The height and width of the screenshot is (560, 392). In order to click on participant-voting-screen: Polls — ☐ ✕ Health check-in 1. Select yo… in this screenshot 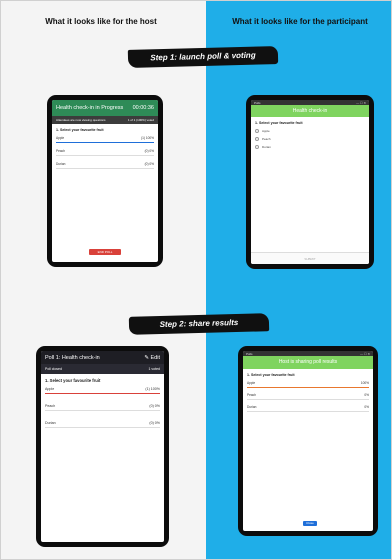, I will do `click(310, 182)`.